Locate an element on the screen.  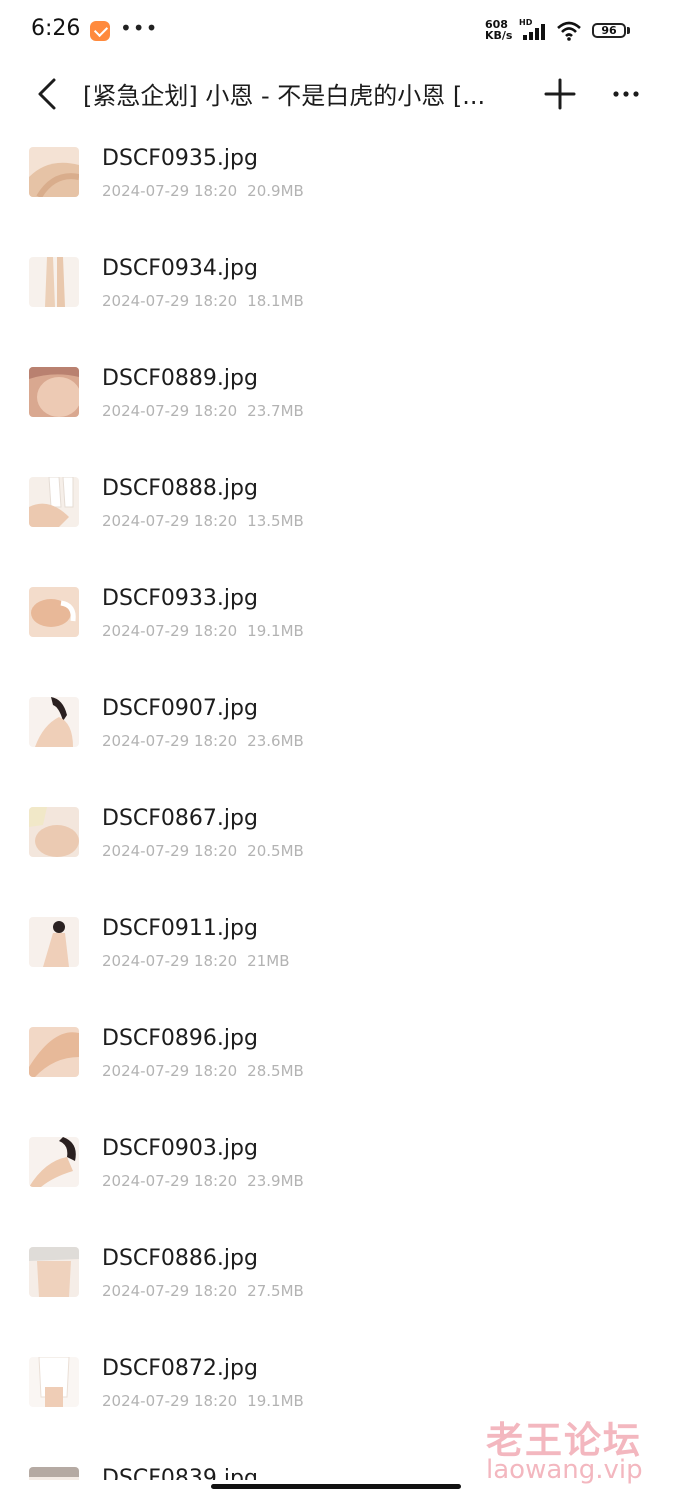
file-size: 23.9MB is located at coordinates (275, 1181).